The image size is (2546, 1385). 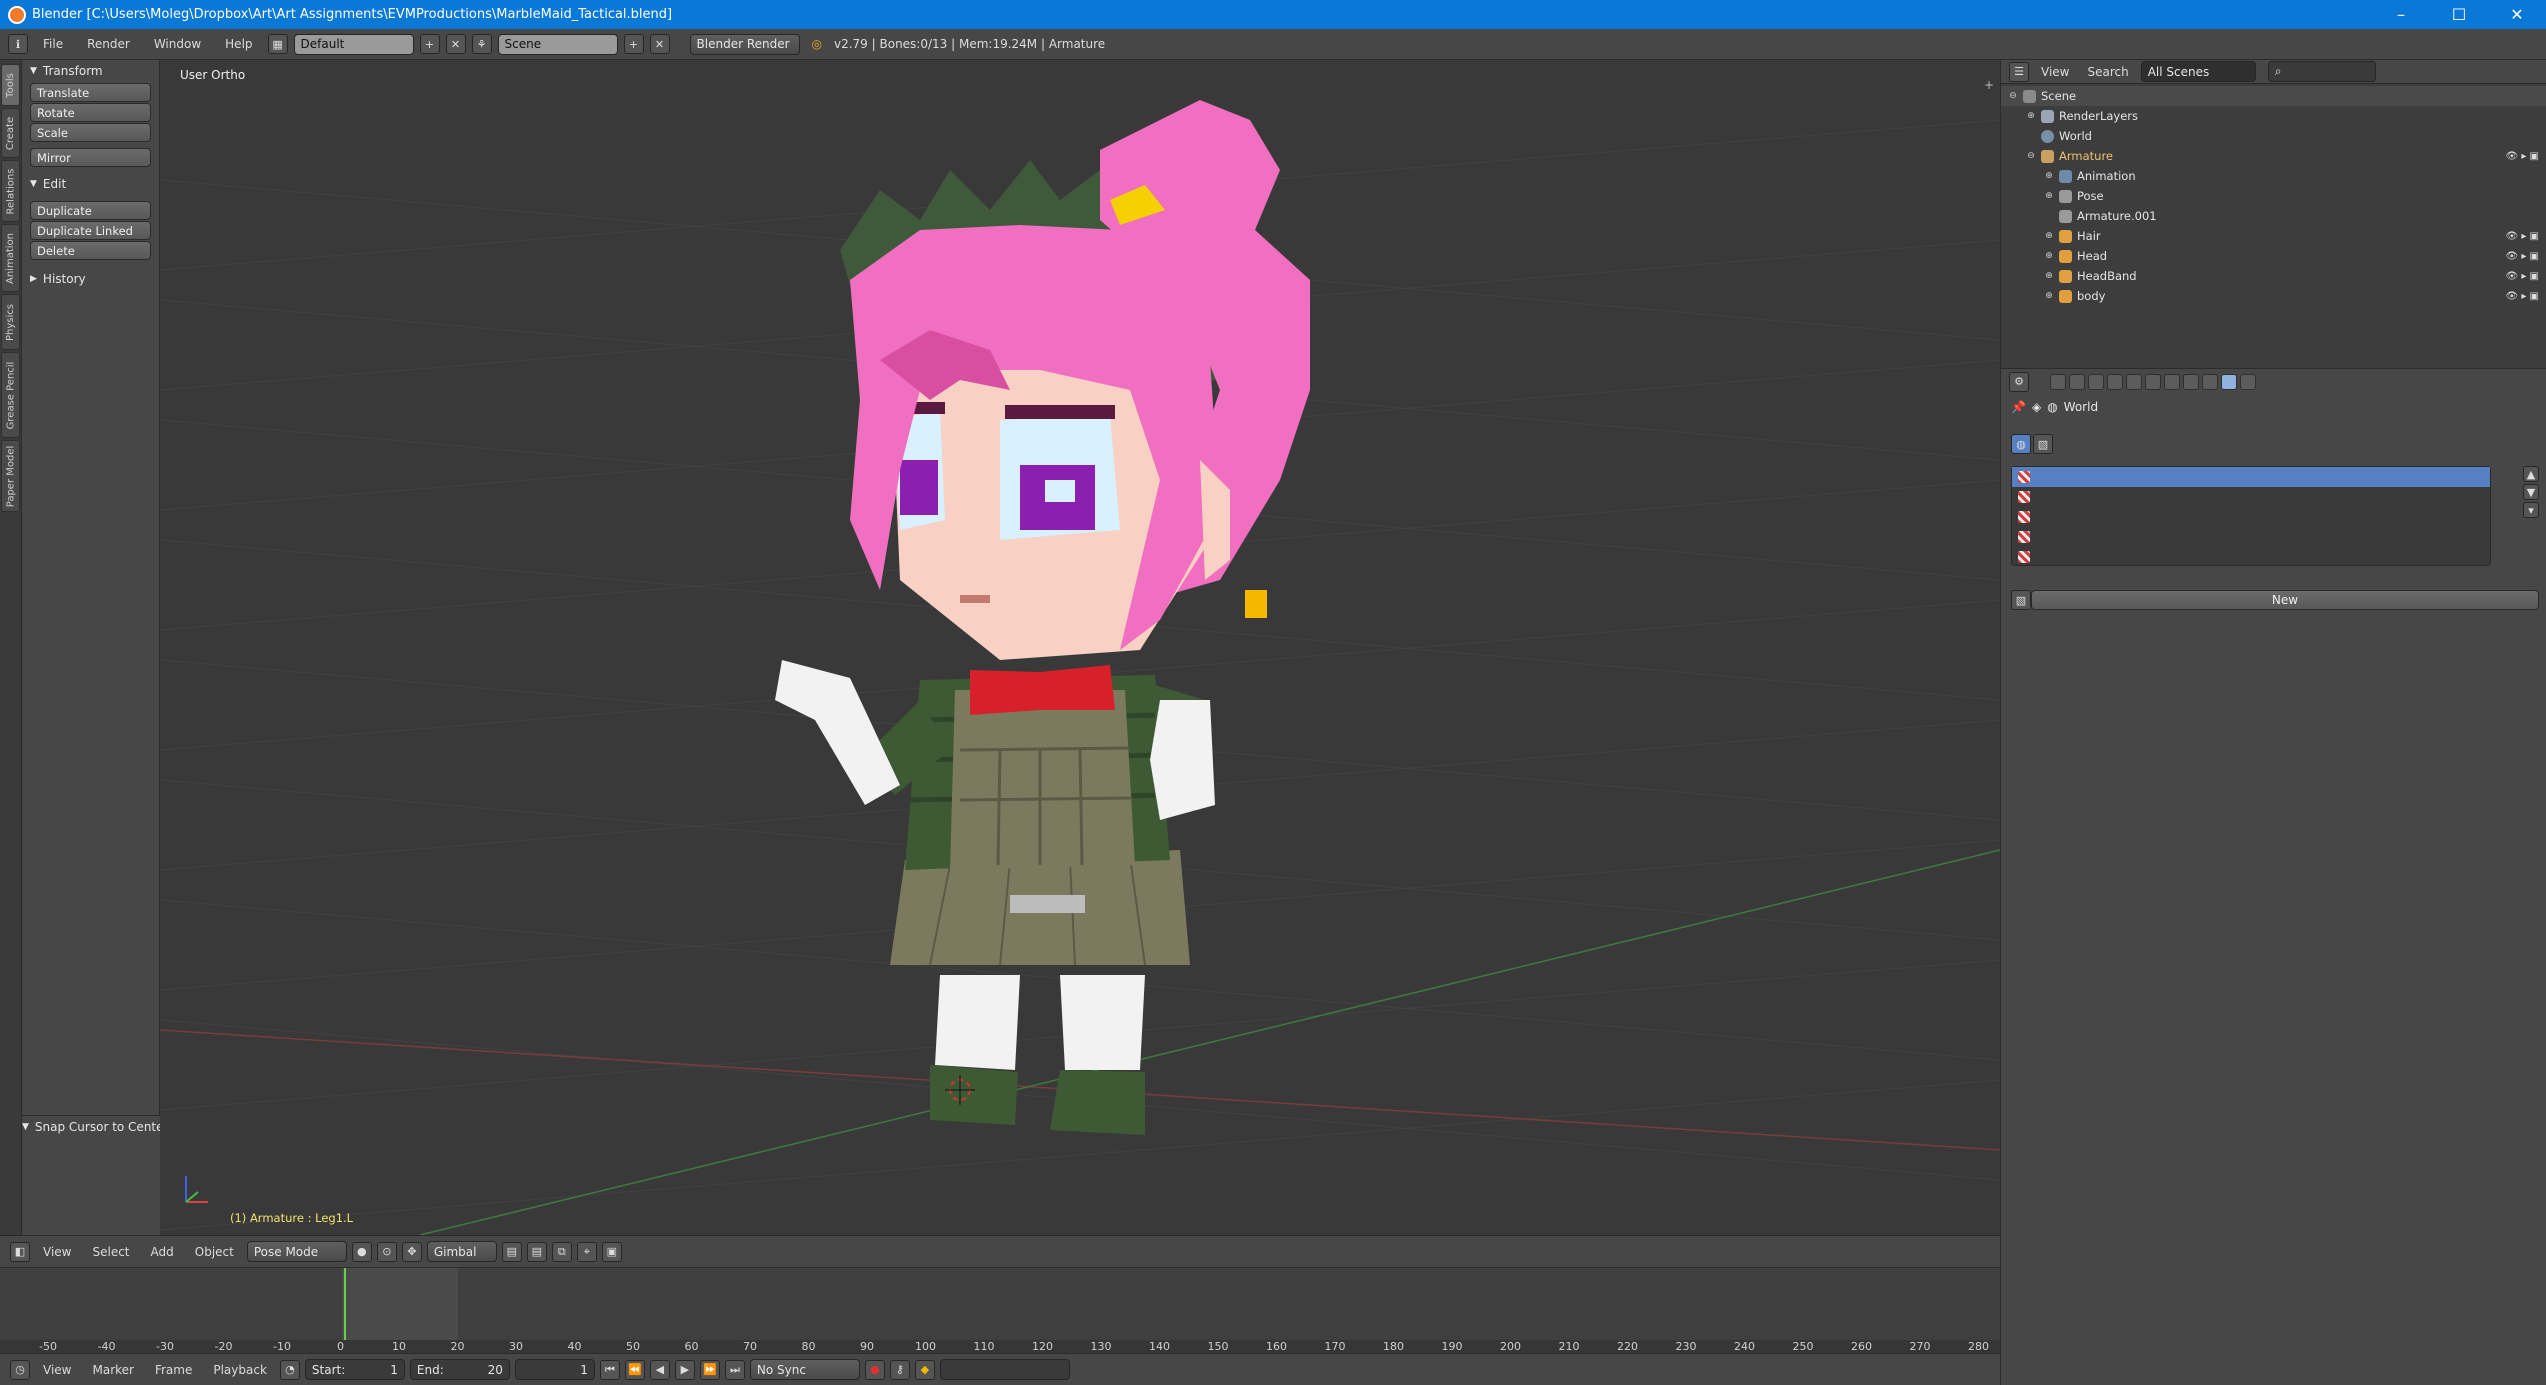 What do you see at coordinates (10, 322) in the screenshot?
I see `tab-physics: Physics` at bounding box center [10, 322].